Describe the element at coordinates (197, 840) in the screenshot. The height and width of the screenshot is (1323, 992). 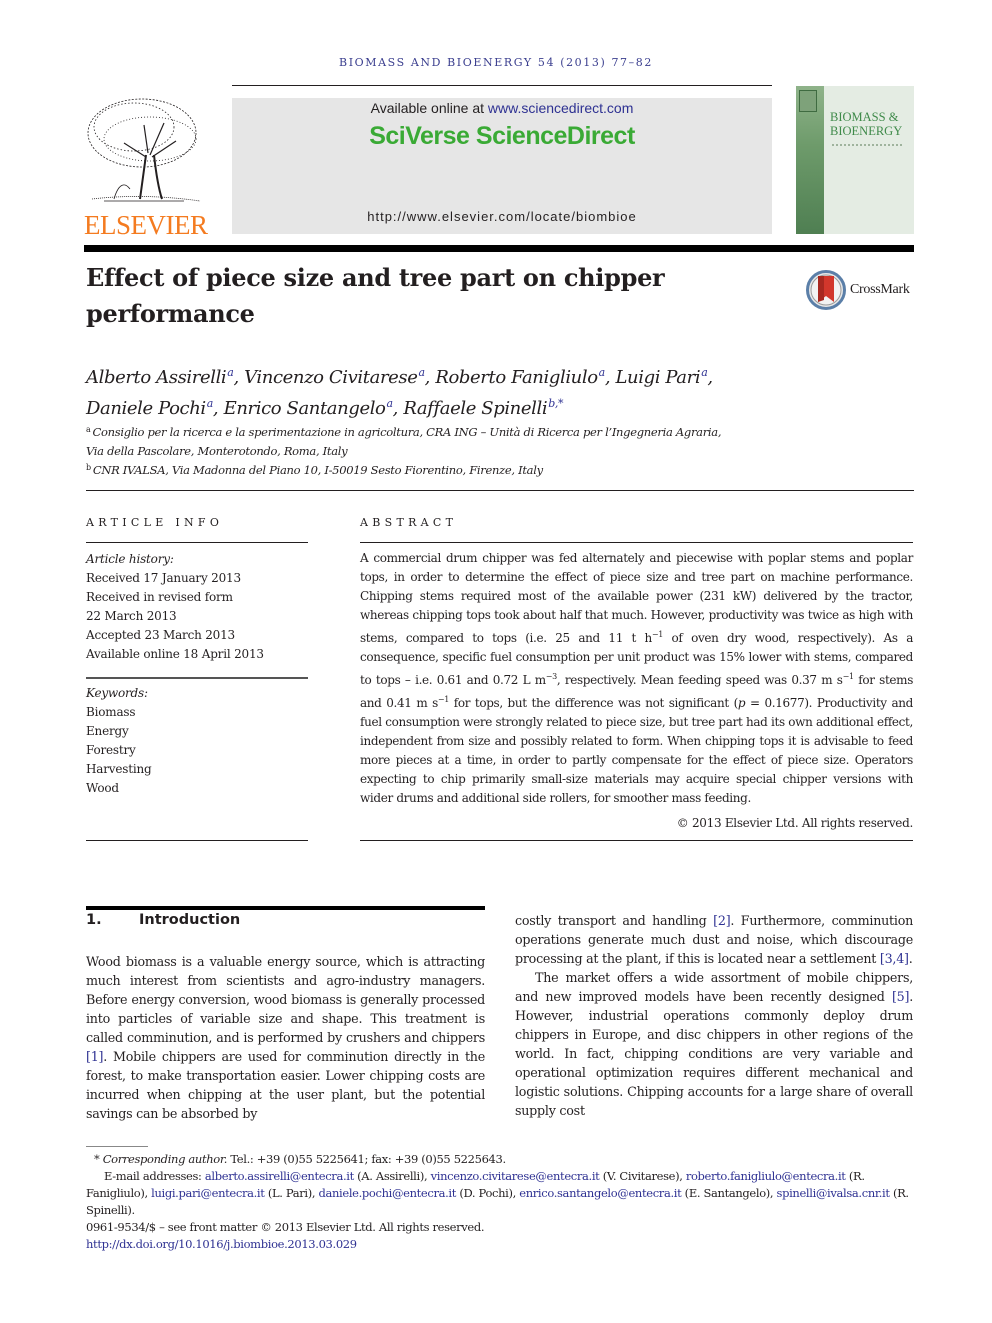
I see `keywords-rule` at that location.